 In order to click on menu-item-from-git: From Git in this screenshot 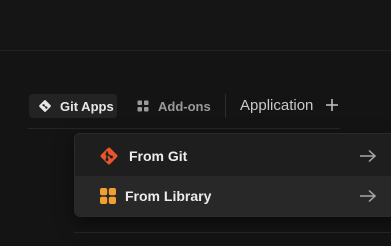, I will do `click(233, 156)`.